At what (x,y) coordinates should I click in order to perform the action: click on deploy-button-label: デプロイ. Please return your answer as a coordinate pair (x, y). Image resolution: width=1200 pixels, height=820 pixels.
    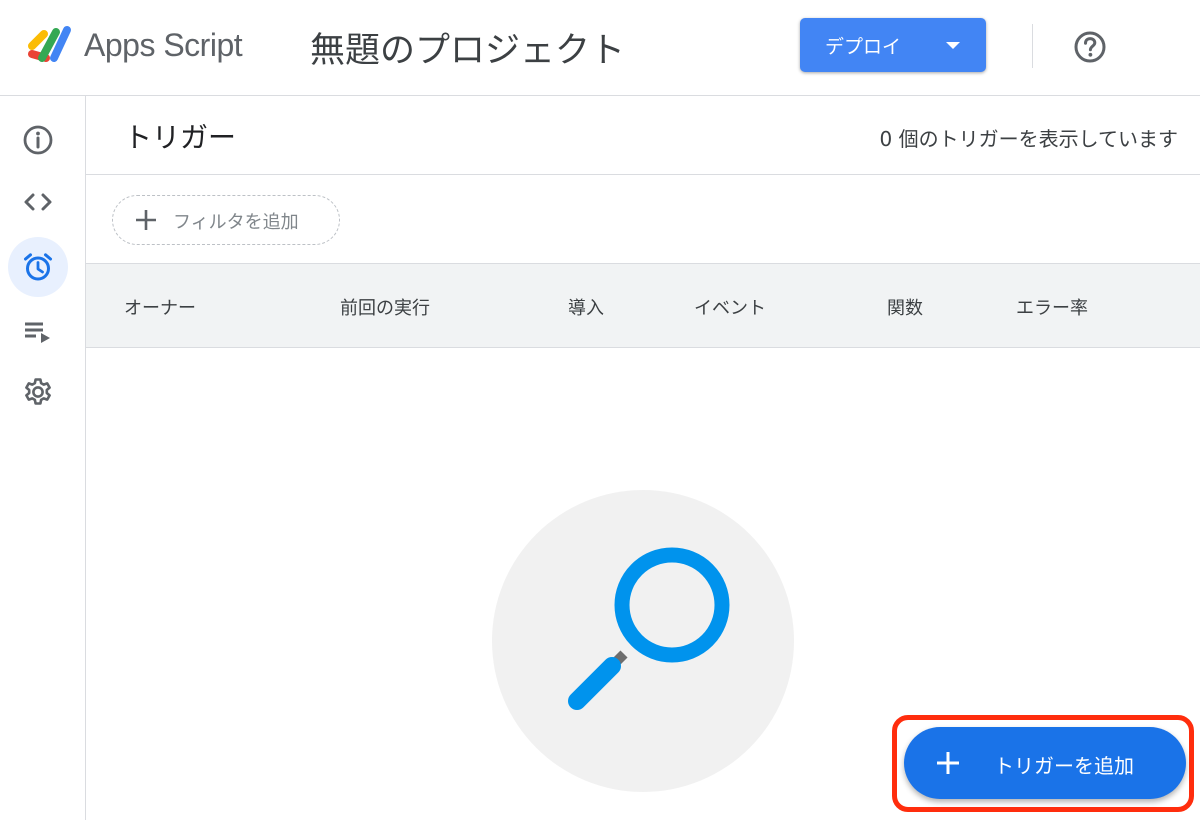
    Looking at the image, I should click on (863, 47).